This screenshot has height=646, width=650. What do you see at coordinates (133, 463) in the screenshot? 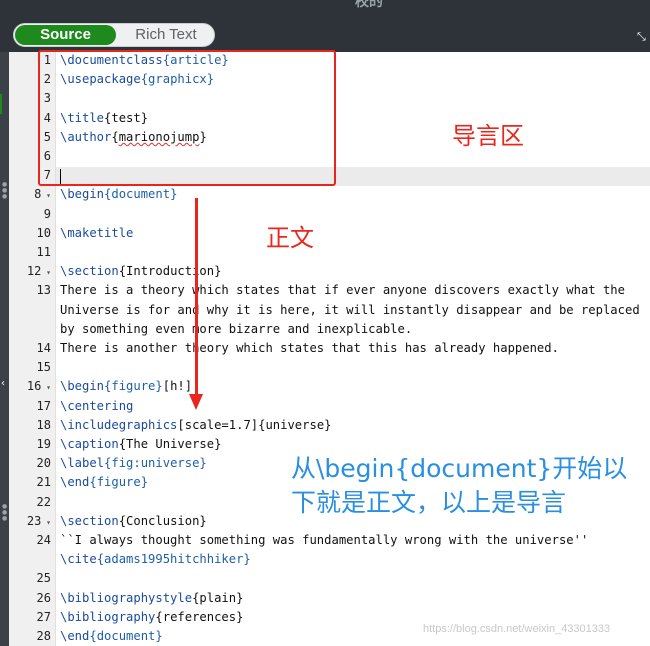
I see `code-line: \label{fig:universe}` at bounding box center [133, 463].